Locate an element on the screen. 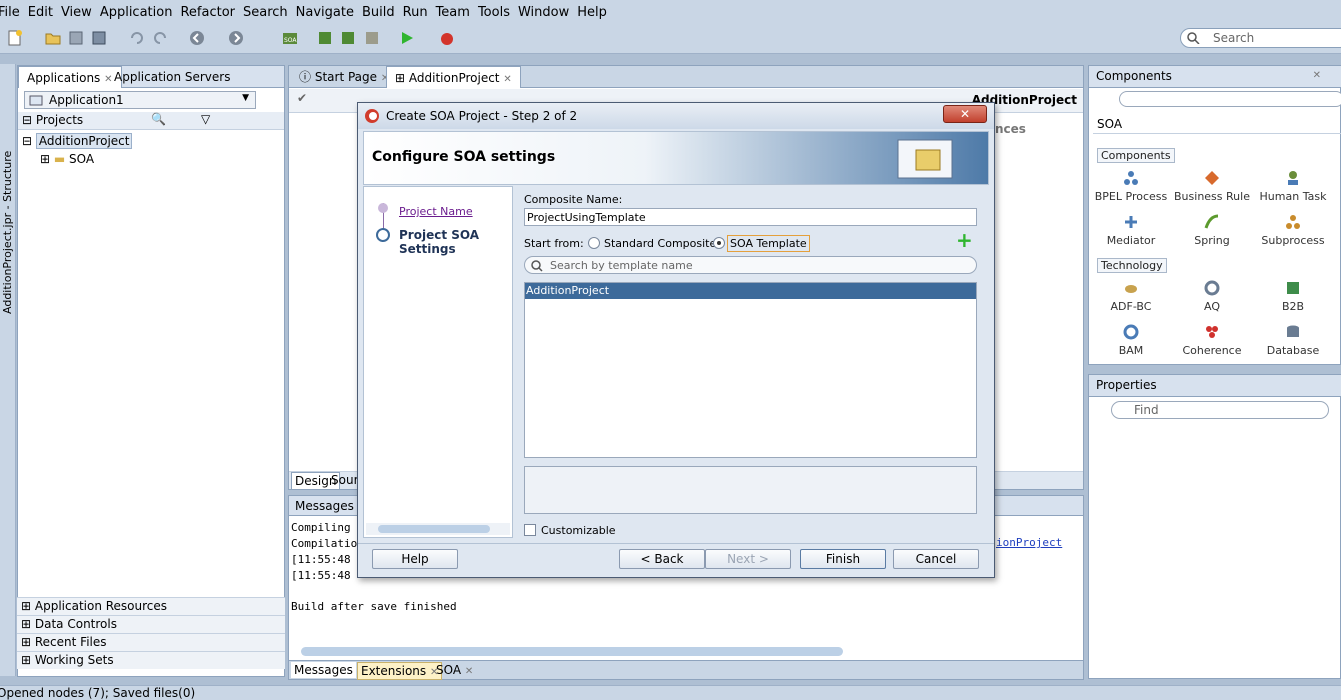 The height and width of the screenshot is (700, 1341). status-text: Opened nodes (7); Saved files(0) is located at coordinates (98, 693).